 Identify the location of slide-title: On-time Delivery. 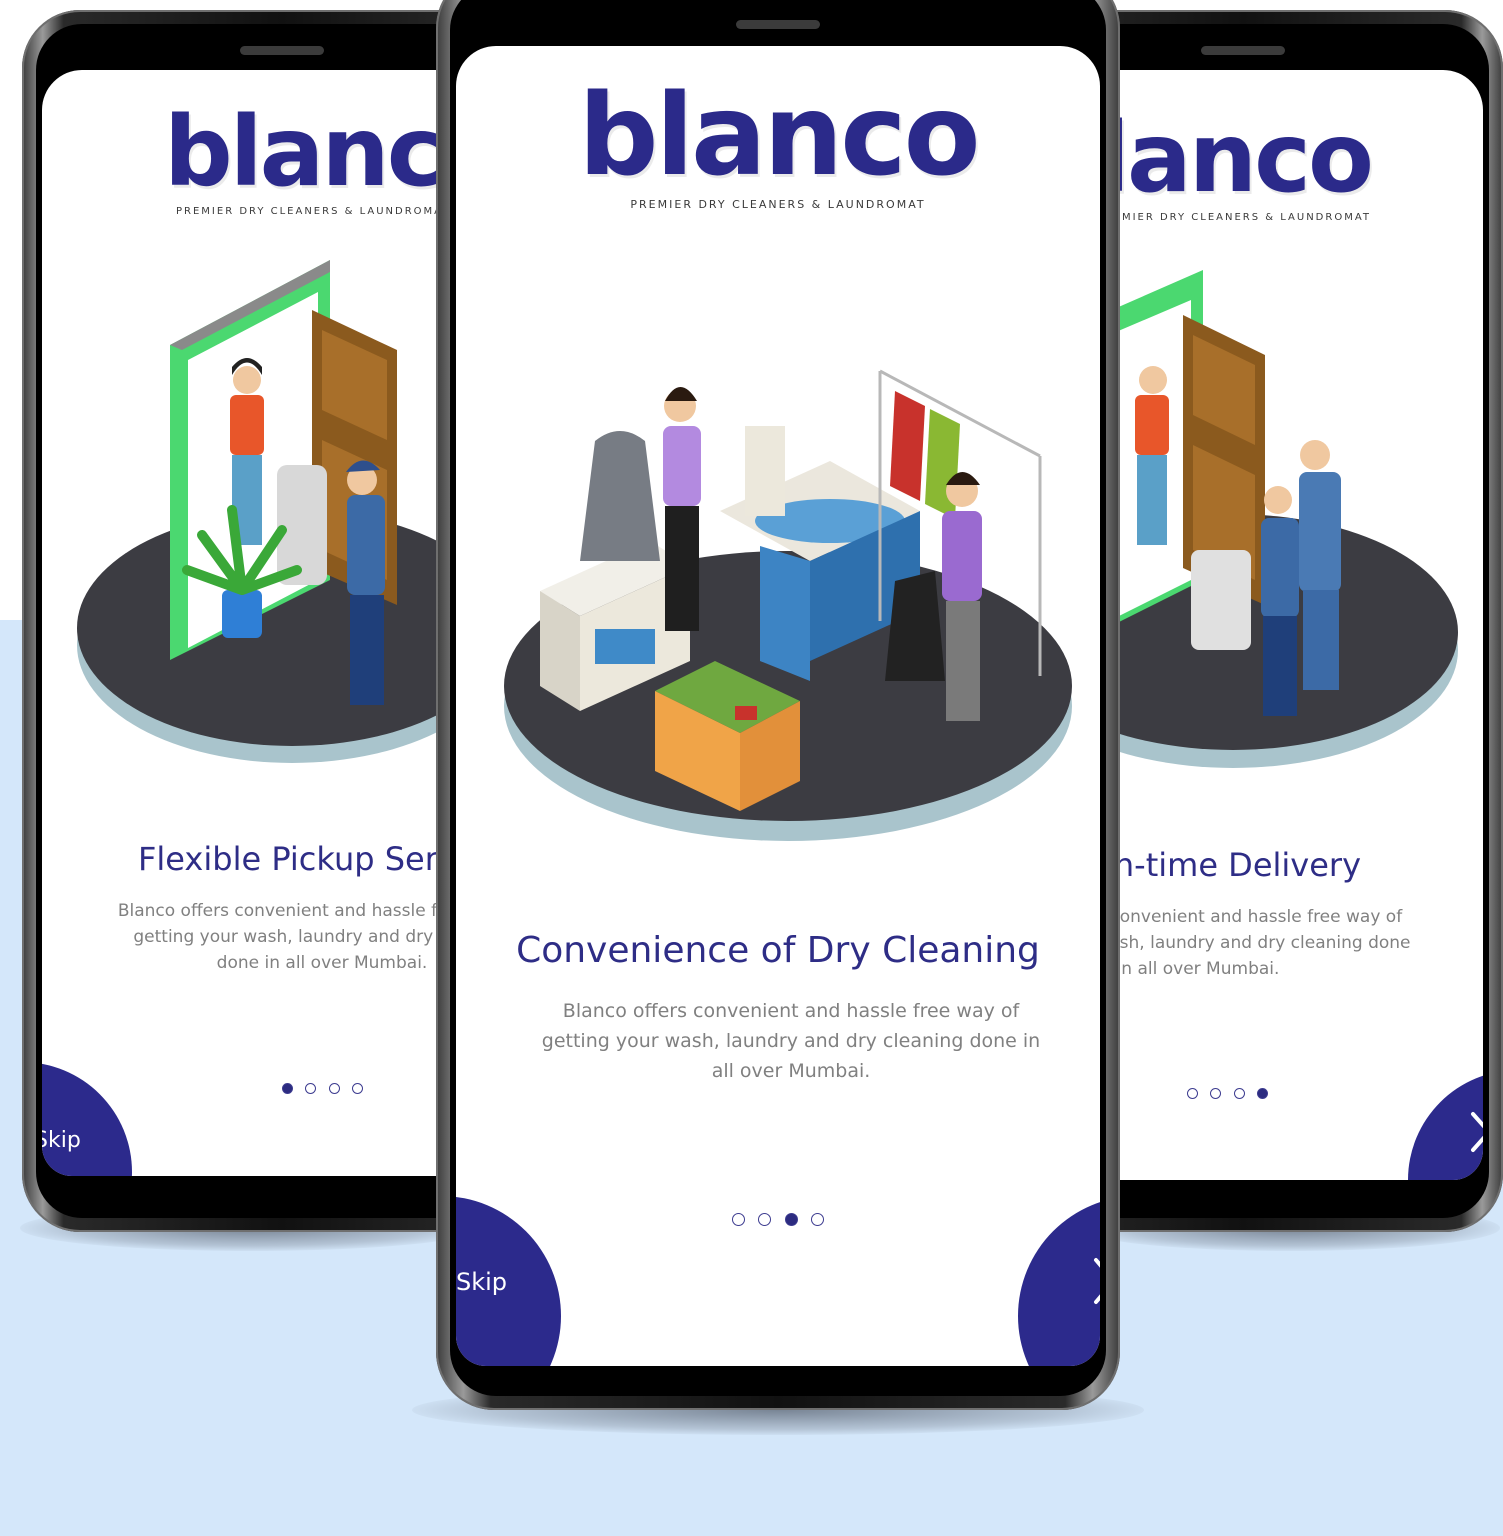
(1224, 865).